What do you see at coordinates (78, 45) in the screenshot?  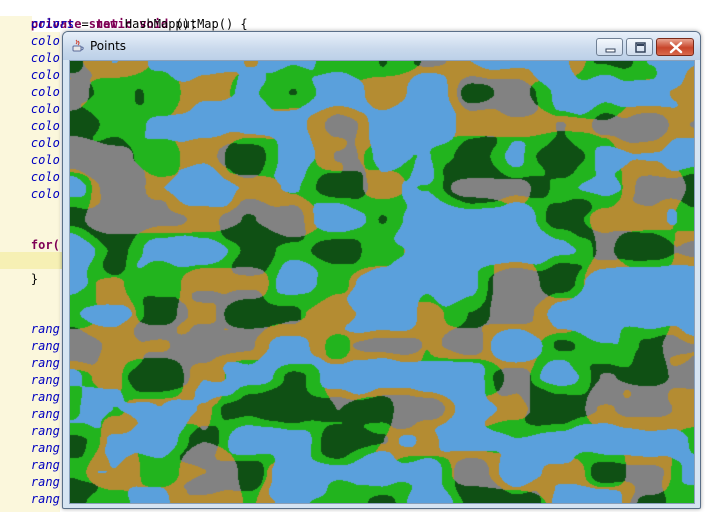 I see `java-cup-icon` at bounding box center [78, 45].